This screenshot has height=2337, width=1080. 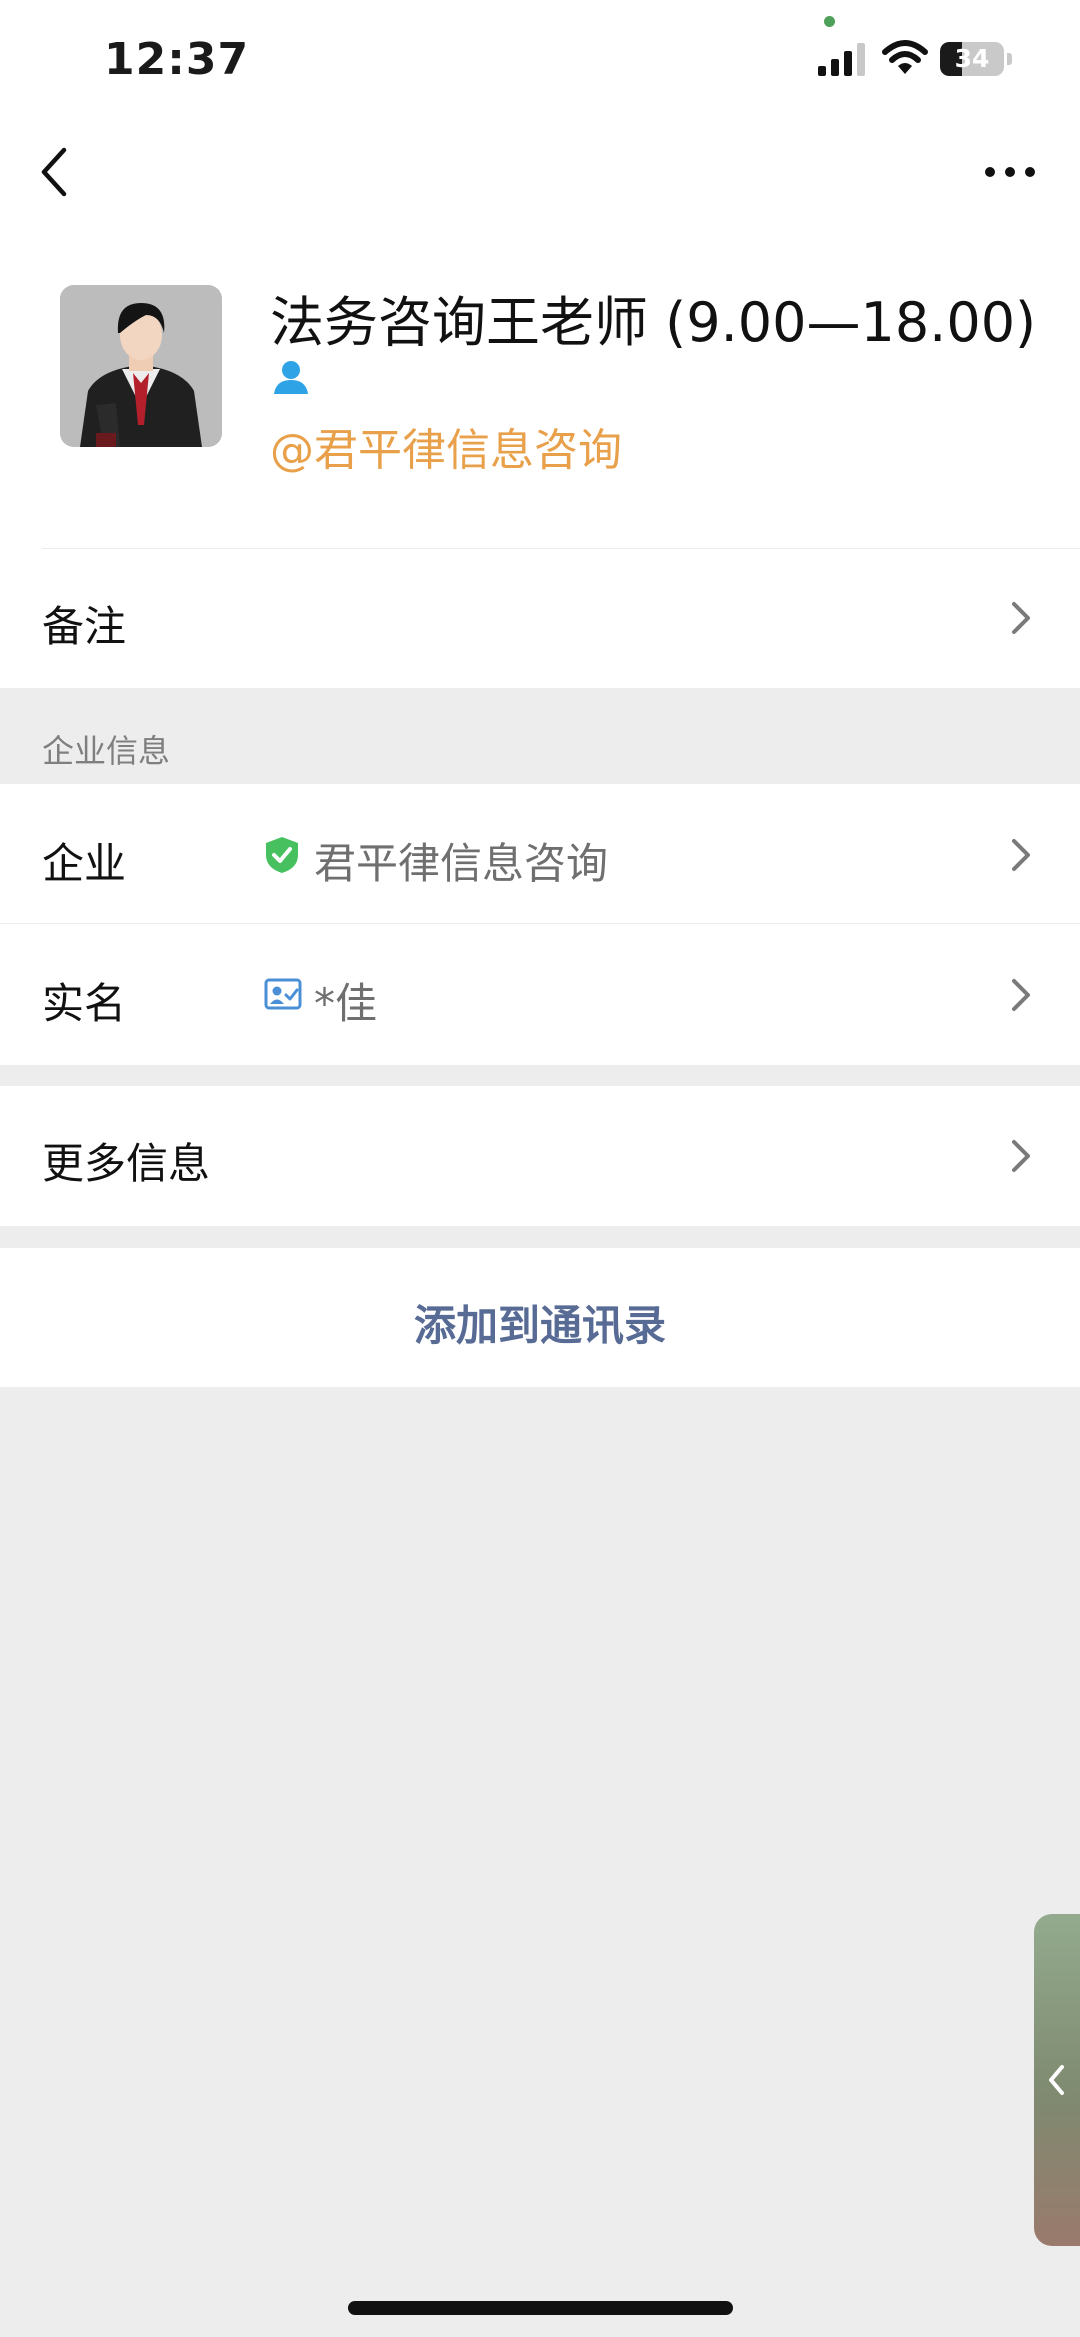 I want to click on company-value: 君平律信息咨询, so click(x=461, y=863).